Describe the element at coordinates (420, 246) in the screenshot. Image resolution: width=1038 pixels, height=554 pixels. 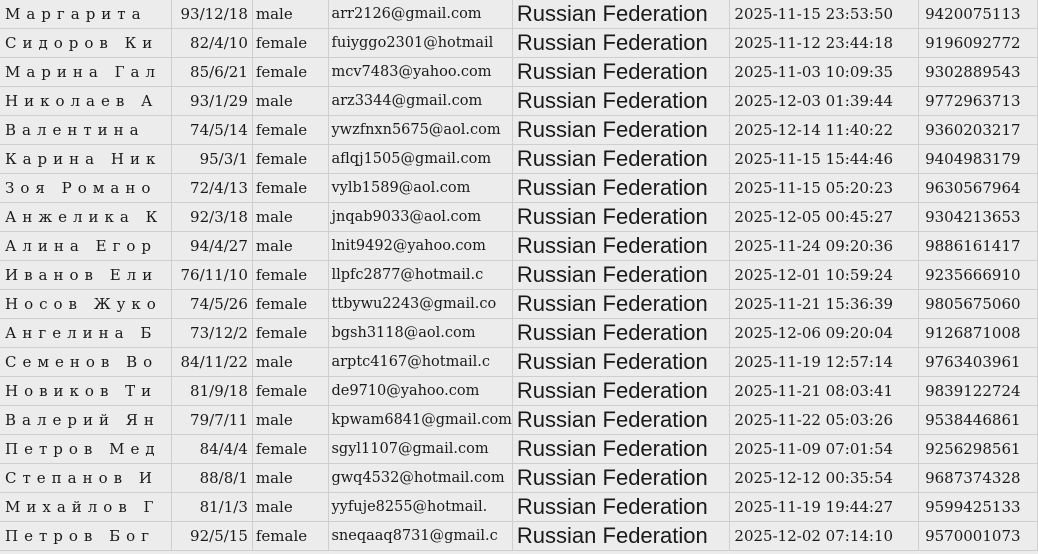
I see `cell-email: lnit9492@yahoo.com` at that location.